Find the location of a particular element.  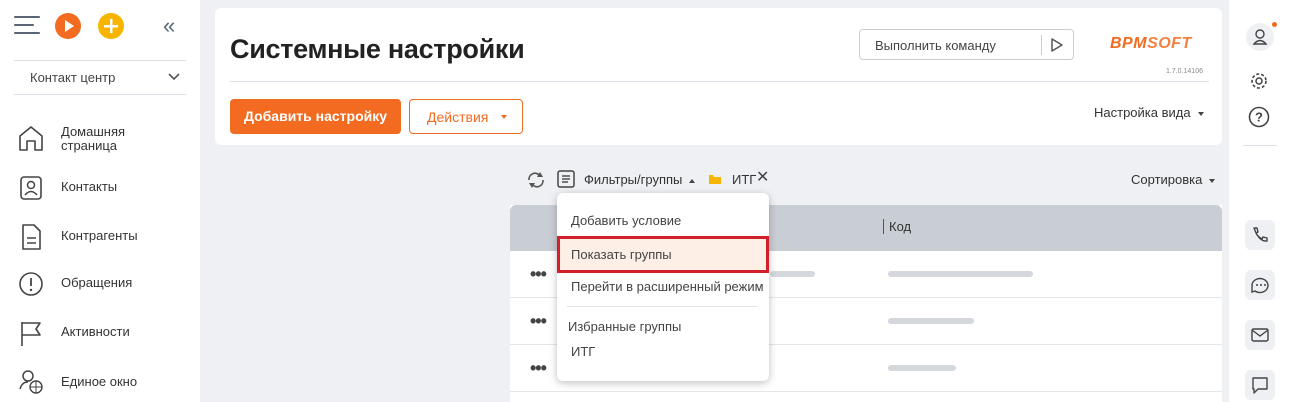

remove-group-icon: ✕ is located at coordinates (762, 178).